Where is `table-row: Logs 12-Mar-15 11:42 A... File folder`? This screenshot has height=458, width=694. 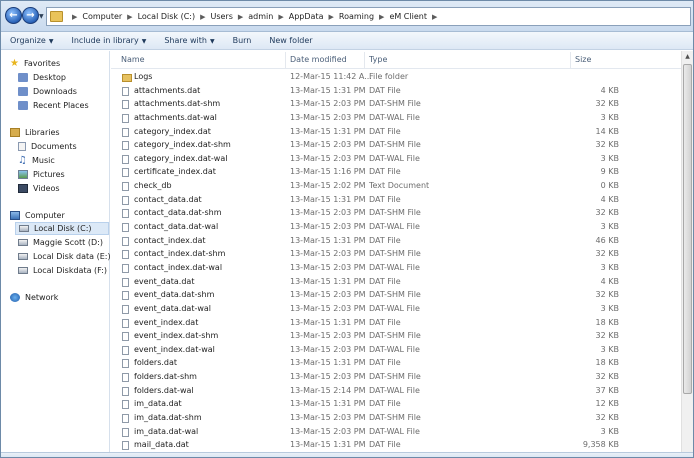
table-row: Logs 12-Mar-15 11:42 A... File folder is located at coordinates (396, 78).